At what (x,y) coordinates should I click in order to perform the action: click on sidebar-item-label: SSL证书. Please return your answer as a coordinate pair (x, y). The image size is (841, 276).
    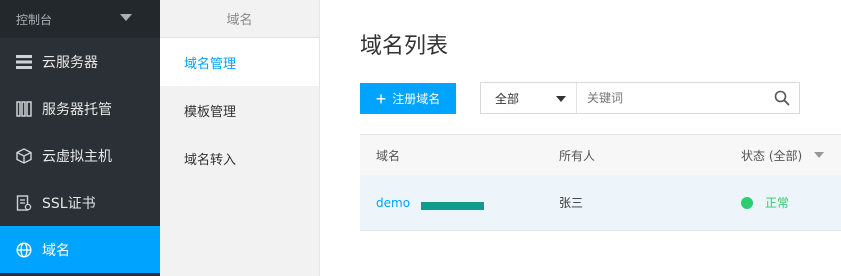
    Looking at the image, I should click on (69, 203).